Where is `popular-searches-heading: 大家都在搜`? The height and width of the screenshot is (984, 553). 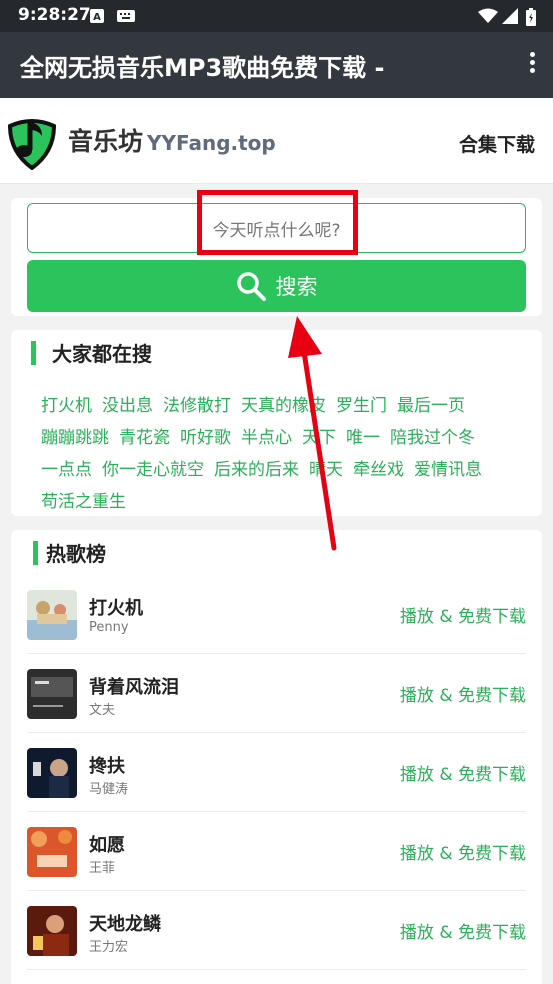 popular-searches-heading: 大家都在搜 is located at coordinates (102, 354).